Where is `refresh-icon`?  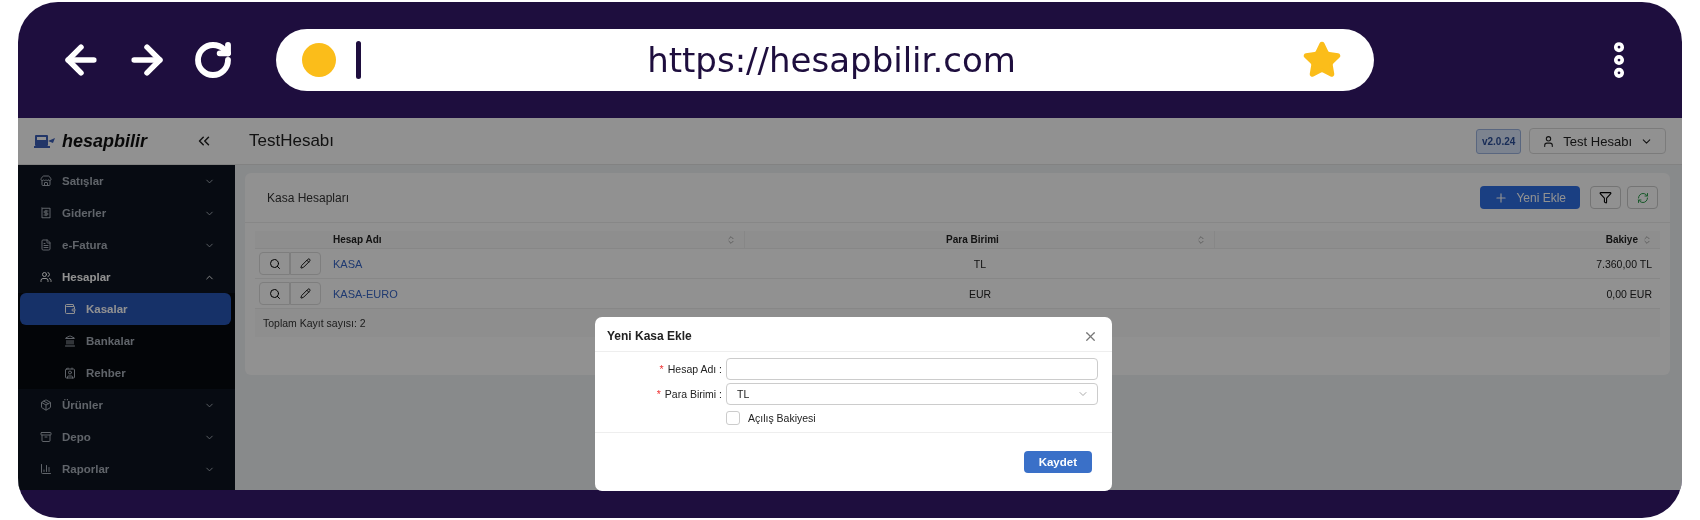
refresh-icon is located at coordinates (1642, 197).